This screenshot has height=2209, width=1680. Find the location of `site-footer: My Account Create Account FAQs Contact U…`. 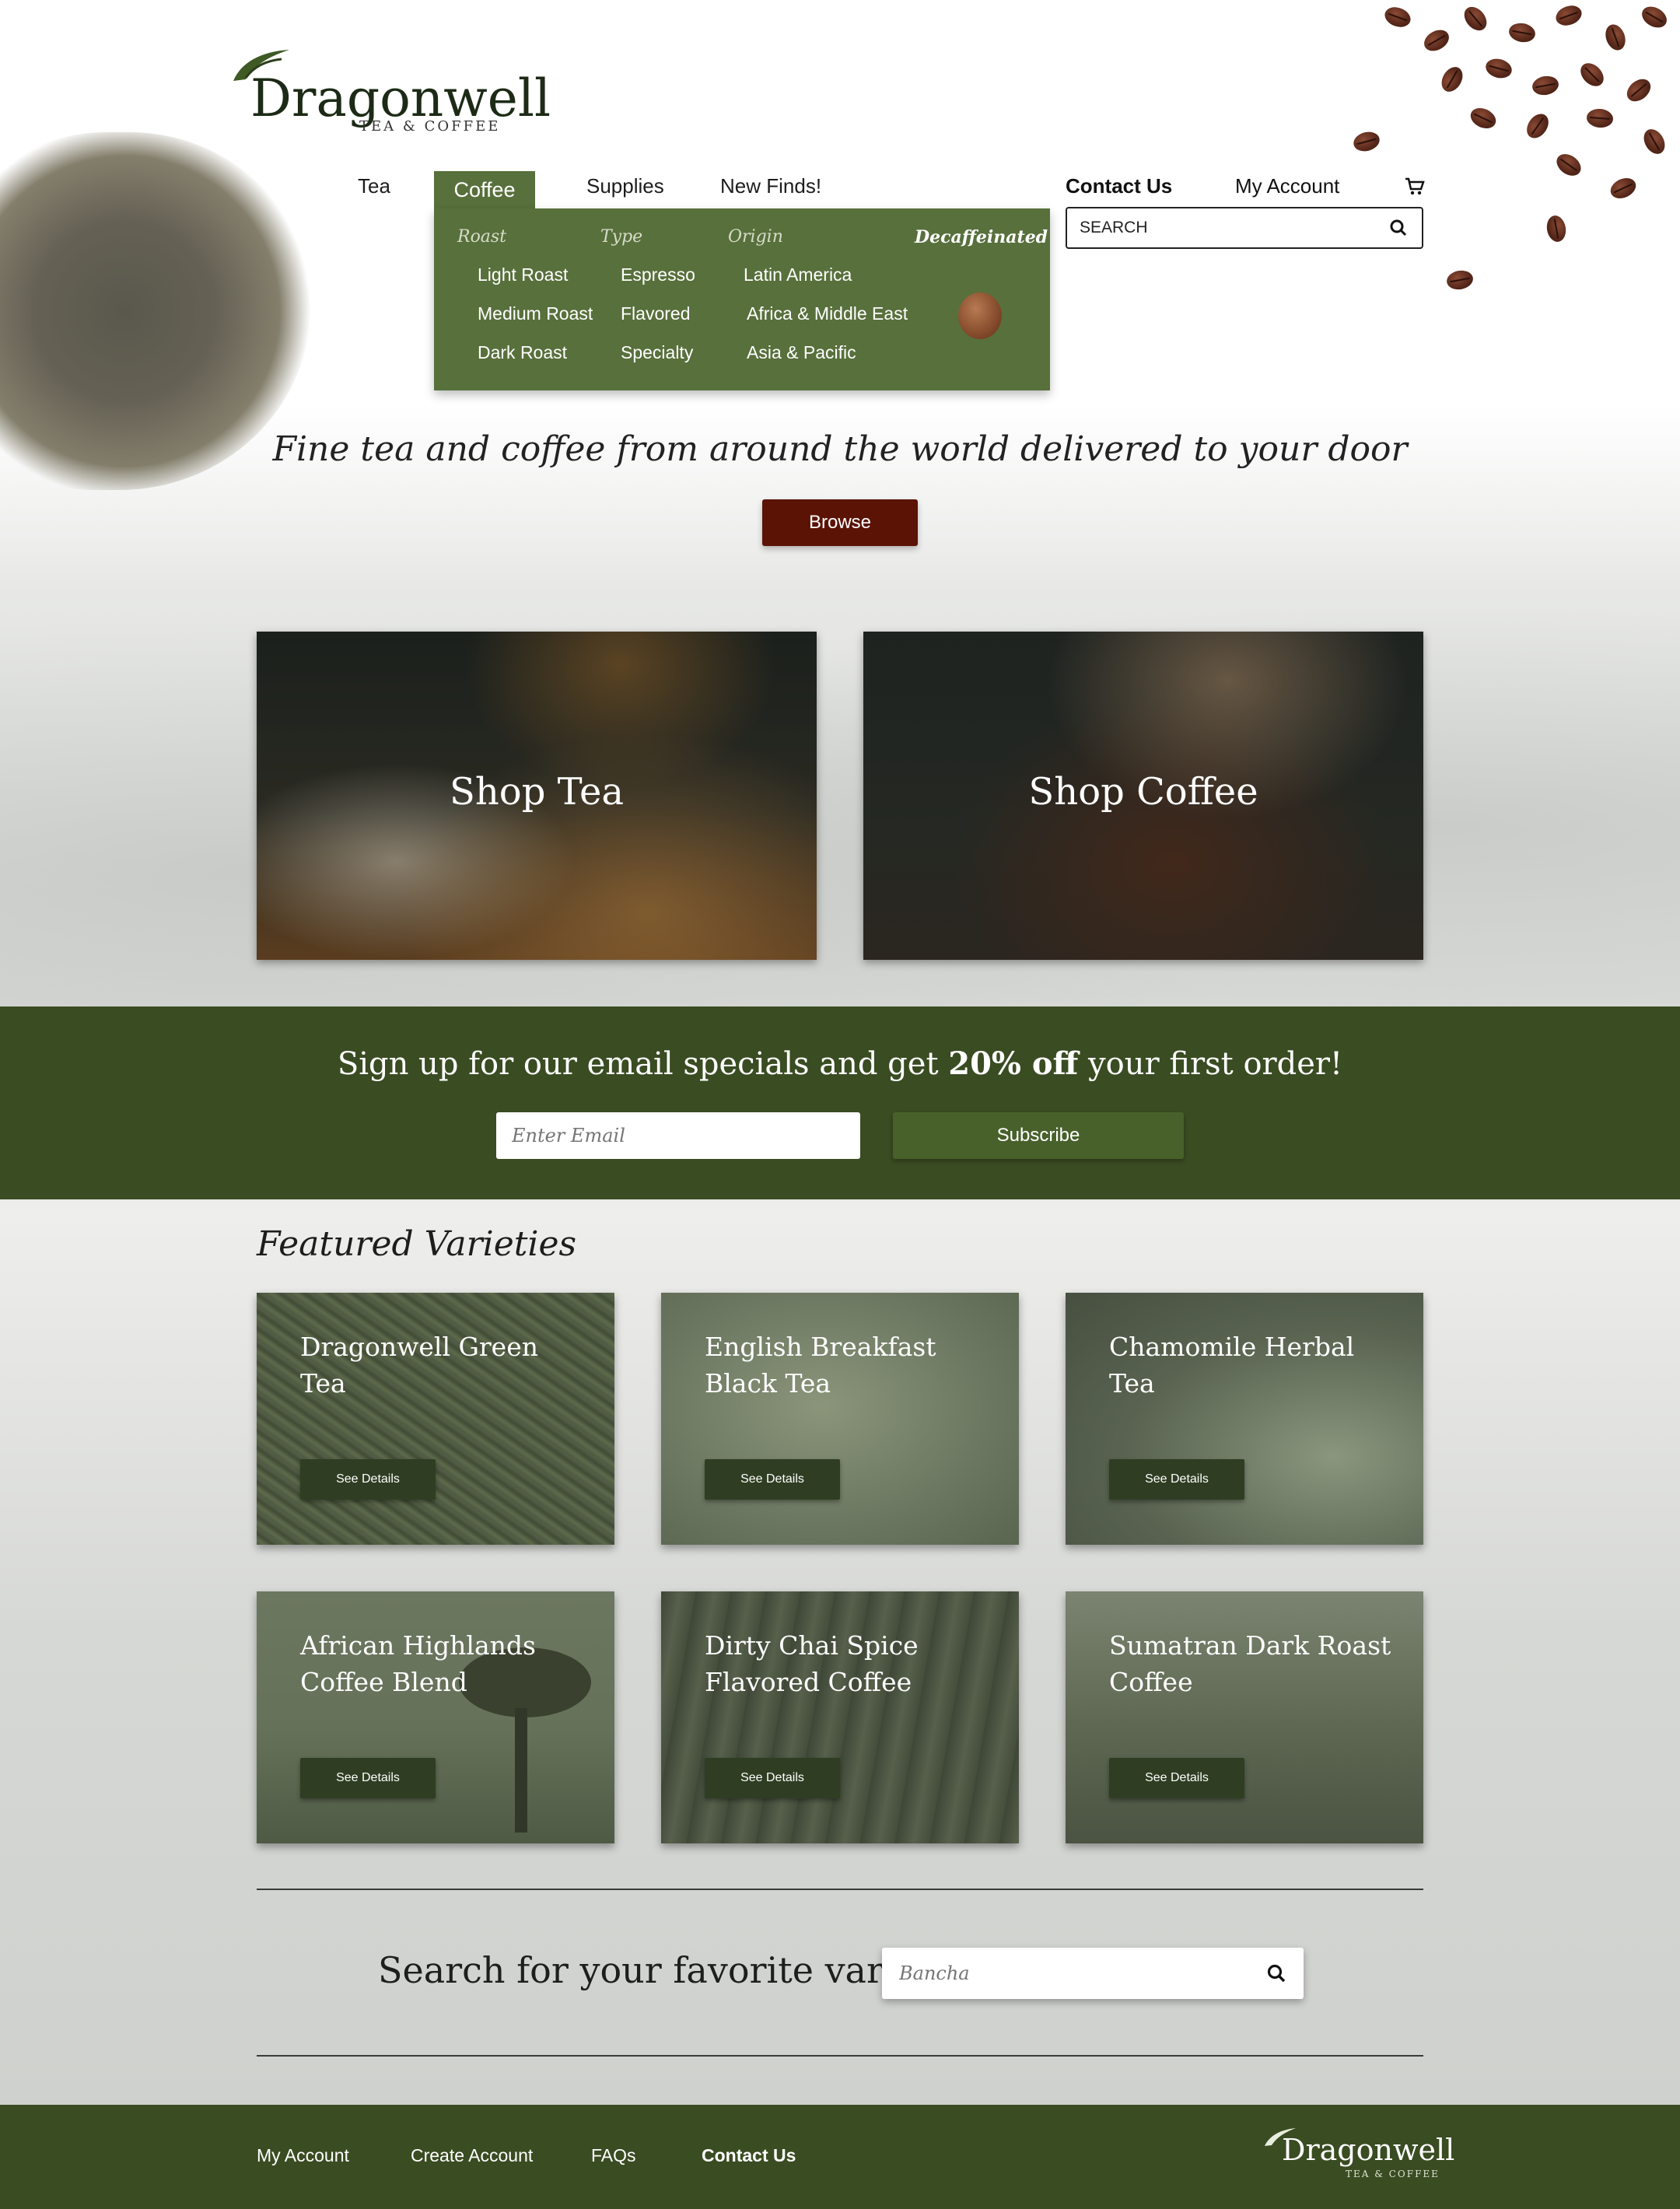

site-footer: My Account Create Account FAQs Contact U… is located at coordinates (840, 2157).